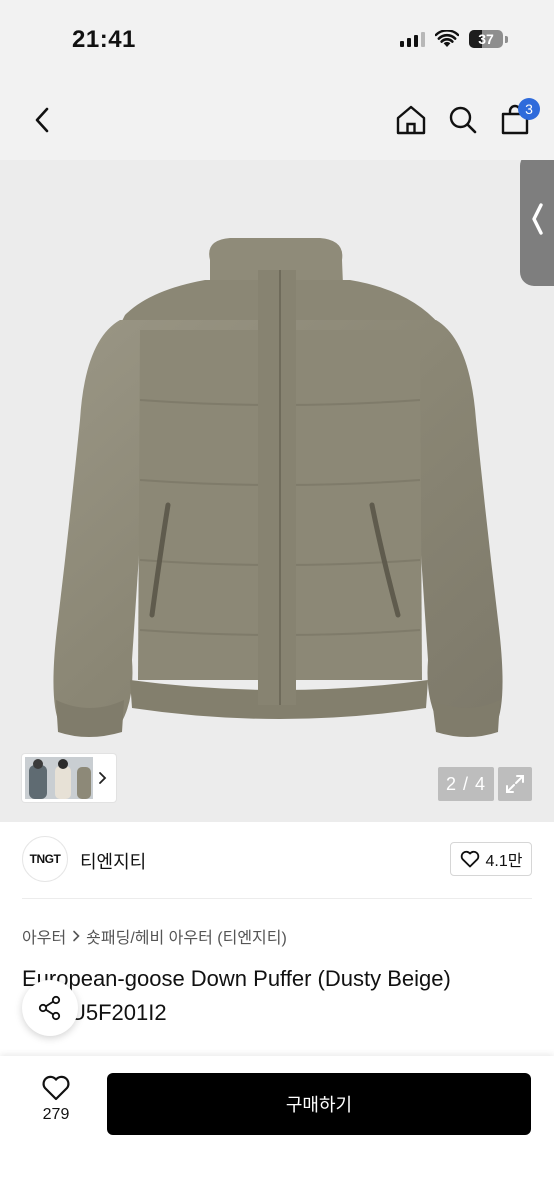  I want to click on breadcrumb: 아우터 숏패딩/헤비 아우터 (티엔지티), so click(154, 936).